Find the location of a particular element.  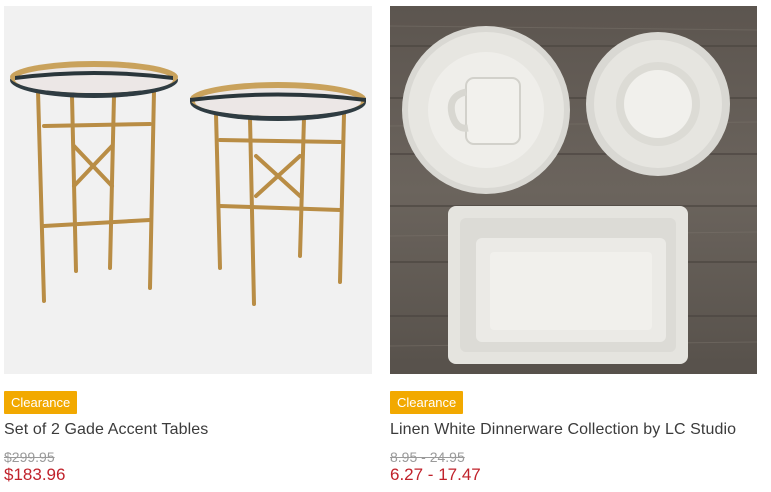

original-price: $299.95 is located at coordinates (29, 457).